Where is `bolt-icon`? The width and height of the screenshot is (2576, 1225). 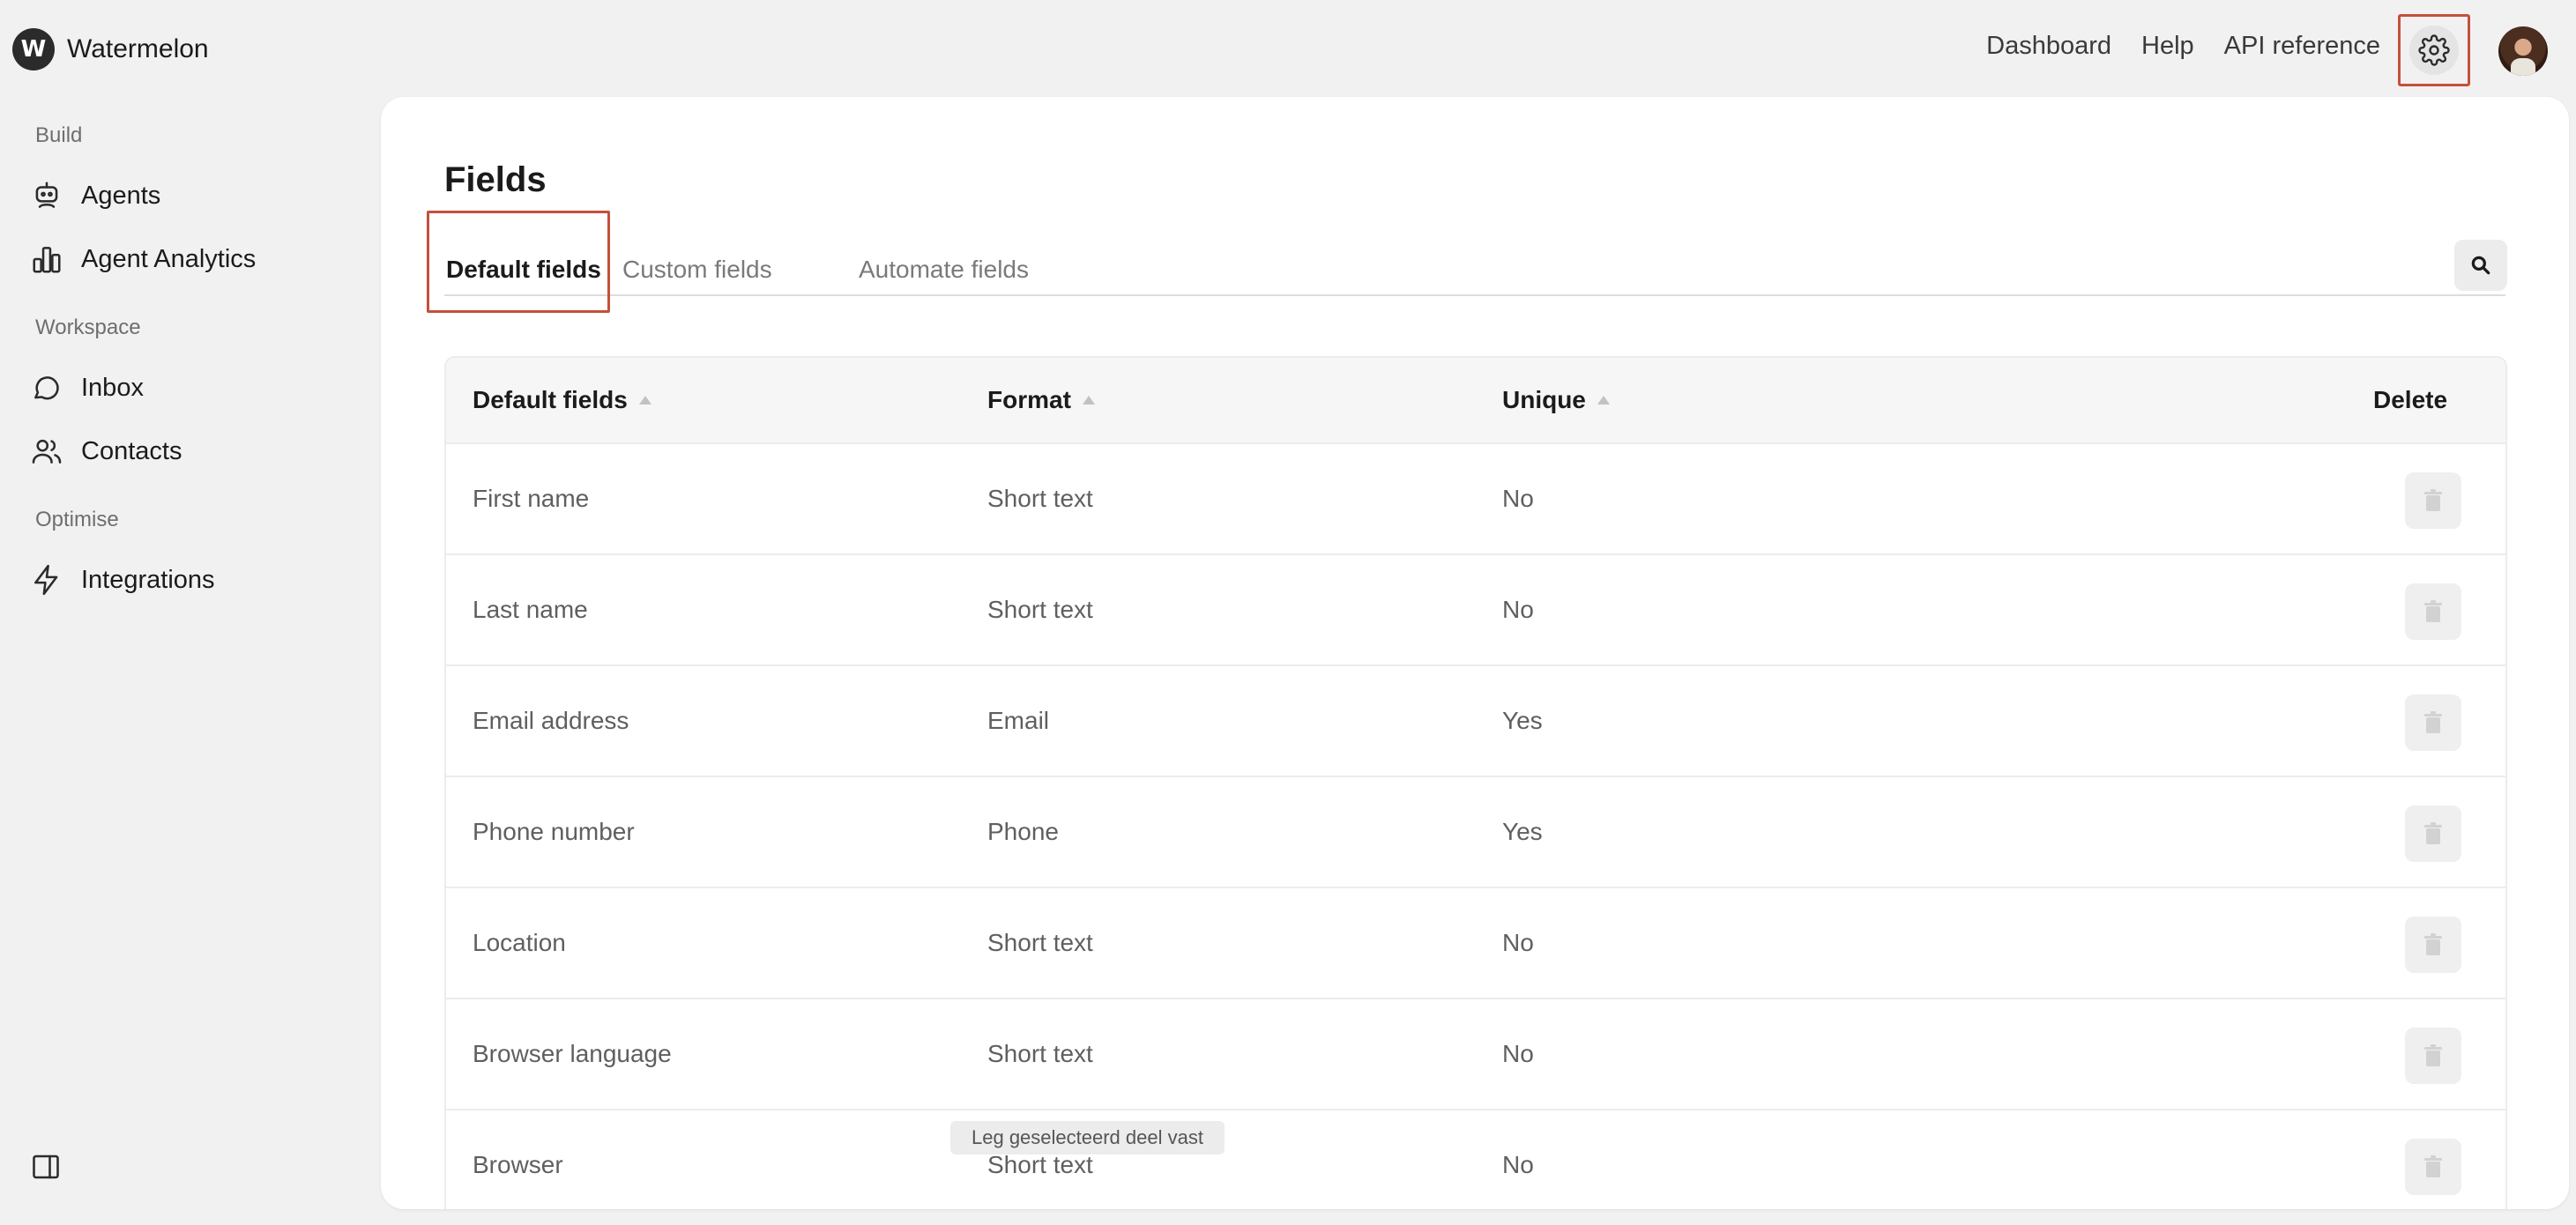 bolt-icon is located at coordinates (46, 580).